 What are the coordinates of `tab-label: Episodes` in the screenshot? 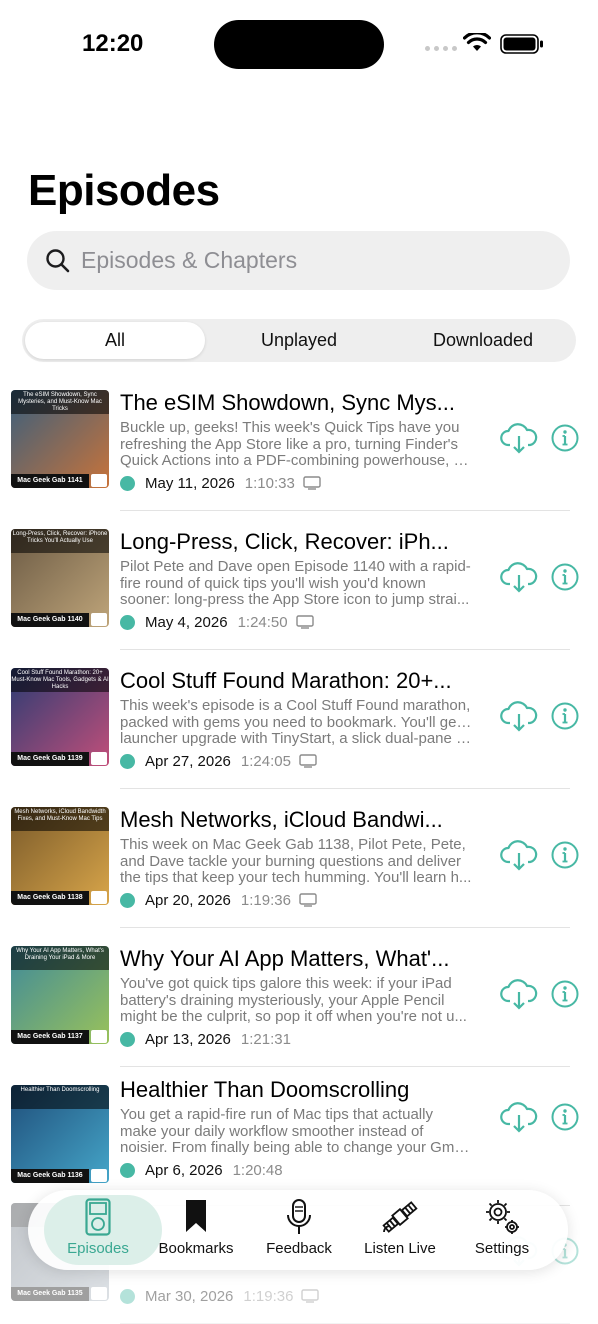 It's located at (98, 1248).